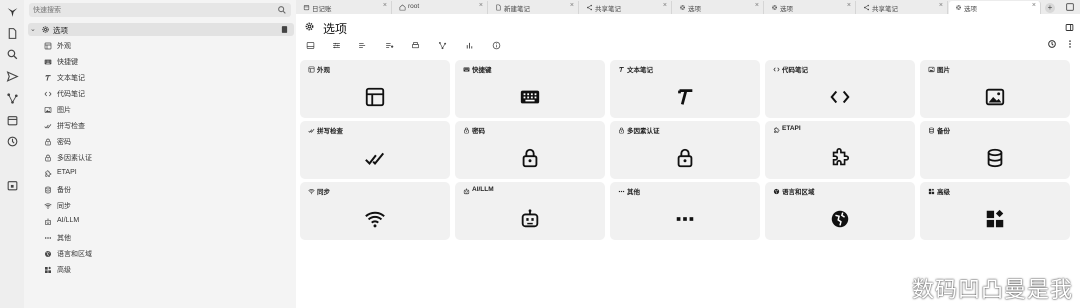  What do you see at coordinates (478, 131) in the screenshot?
I see `card-title: 密码` at bounding box center [478, 131].